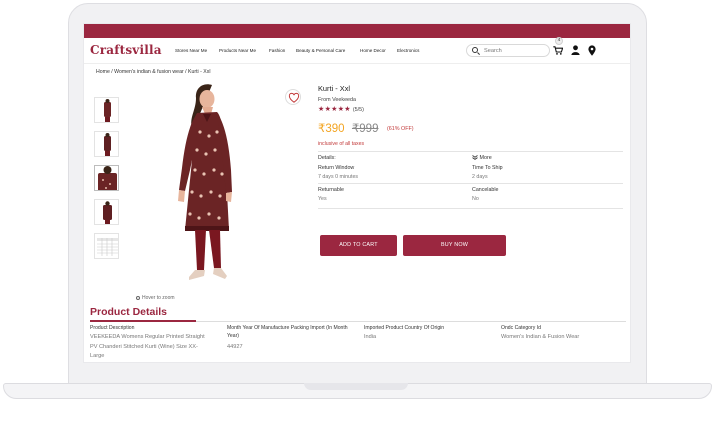 The image size is (715, 430). What do you see at coordinates (485, 190) in the screenshot?
I see `cancelable-label: Cancelable` at bounding box center [485, 190].